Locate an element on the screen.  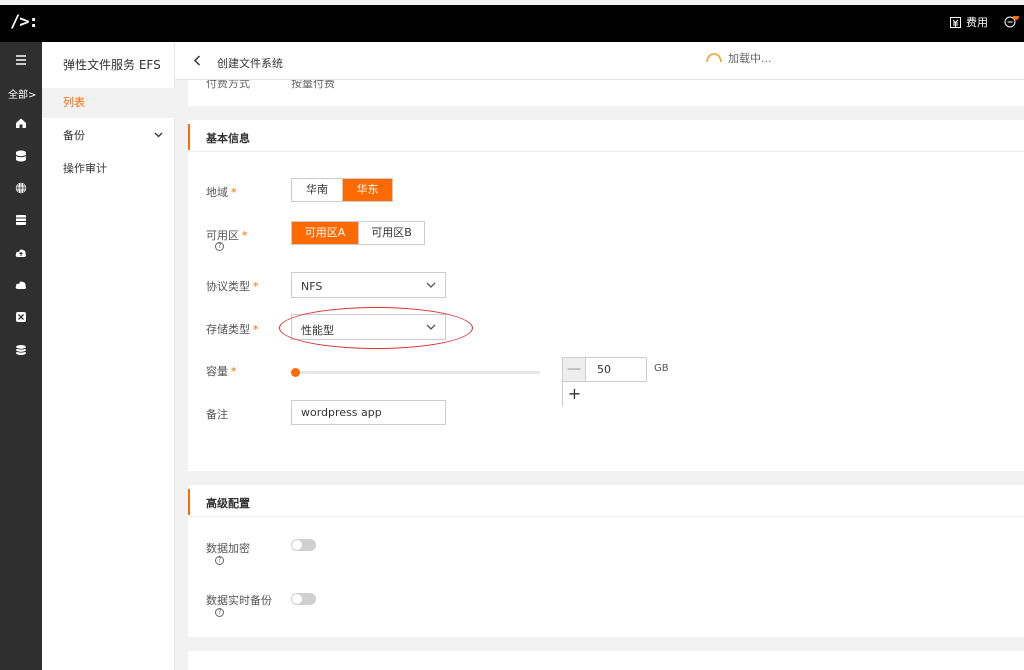
cloud-icon is located at coordinates (21, 285).